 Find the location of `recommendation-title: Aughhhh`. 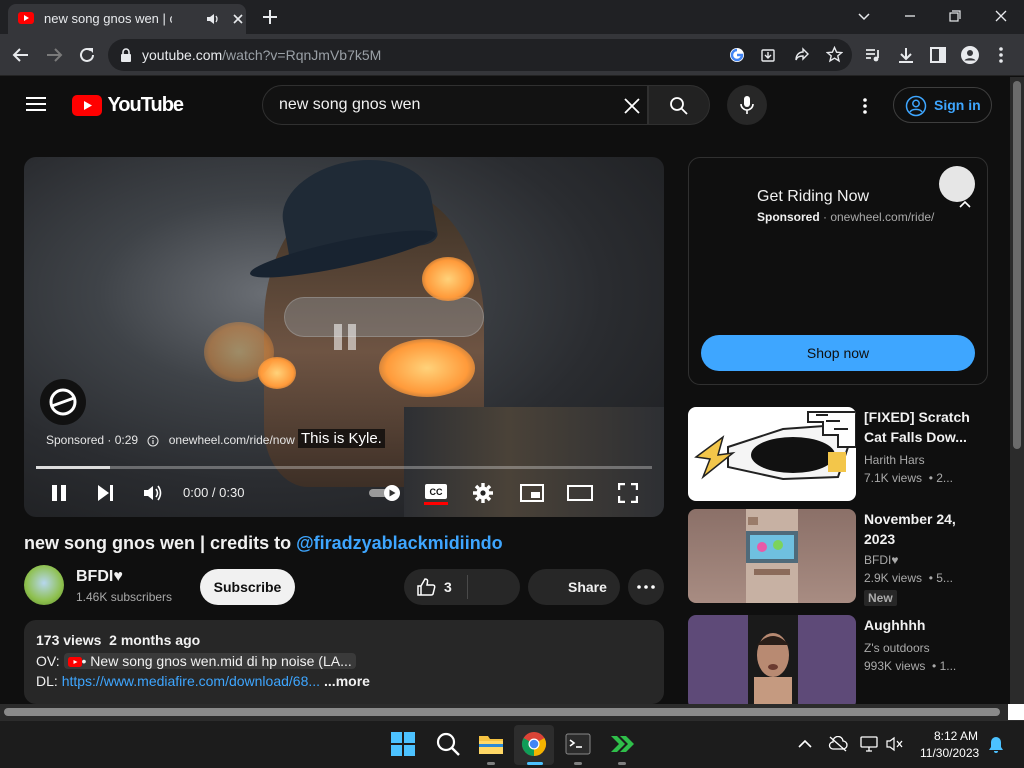

recommendation-title: Aughhhh is located at coordinates (926, 625).